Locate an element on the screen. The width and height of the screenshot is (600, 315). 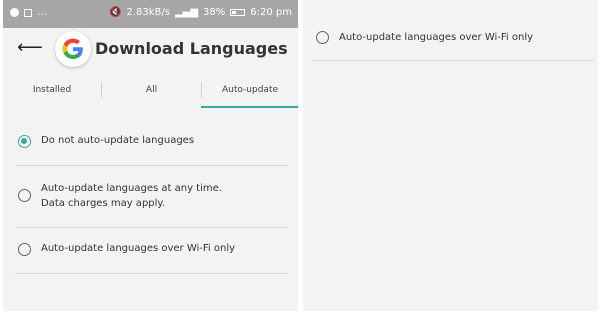
mute-icon: 🔇 is located at coordinates (115, 12).